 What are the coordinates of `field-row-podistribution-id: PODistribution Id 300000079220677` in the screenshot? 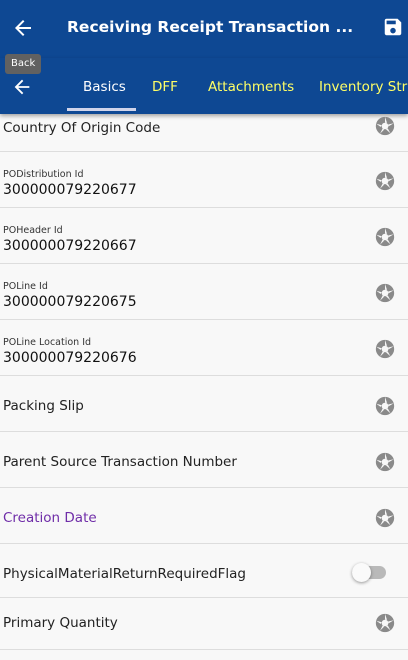 It's located at (204, 180).